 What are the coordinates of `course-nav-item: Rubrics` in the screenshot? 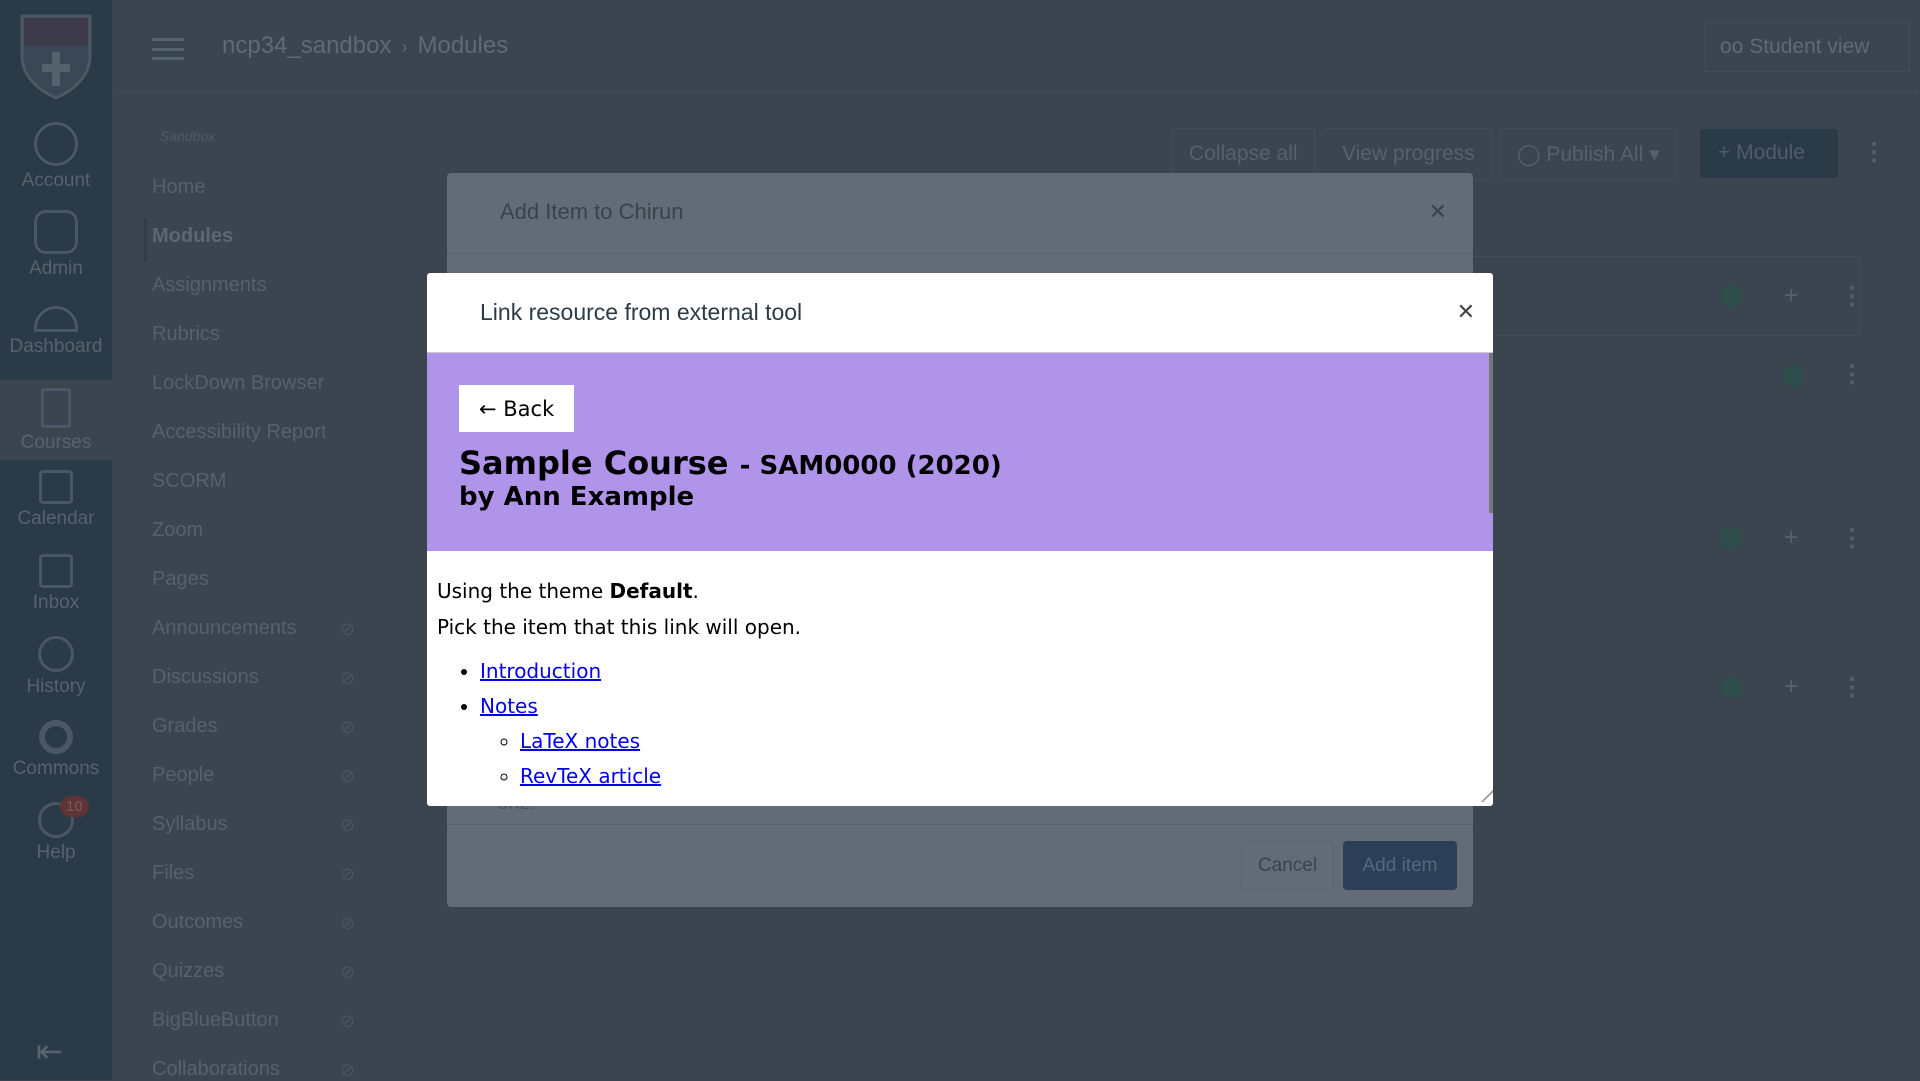 It's located at (257, 334).